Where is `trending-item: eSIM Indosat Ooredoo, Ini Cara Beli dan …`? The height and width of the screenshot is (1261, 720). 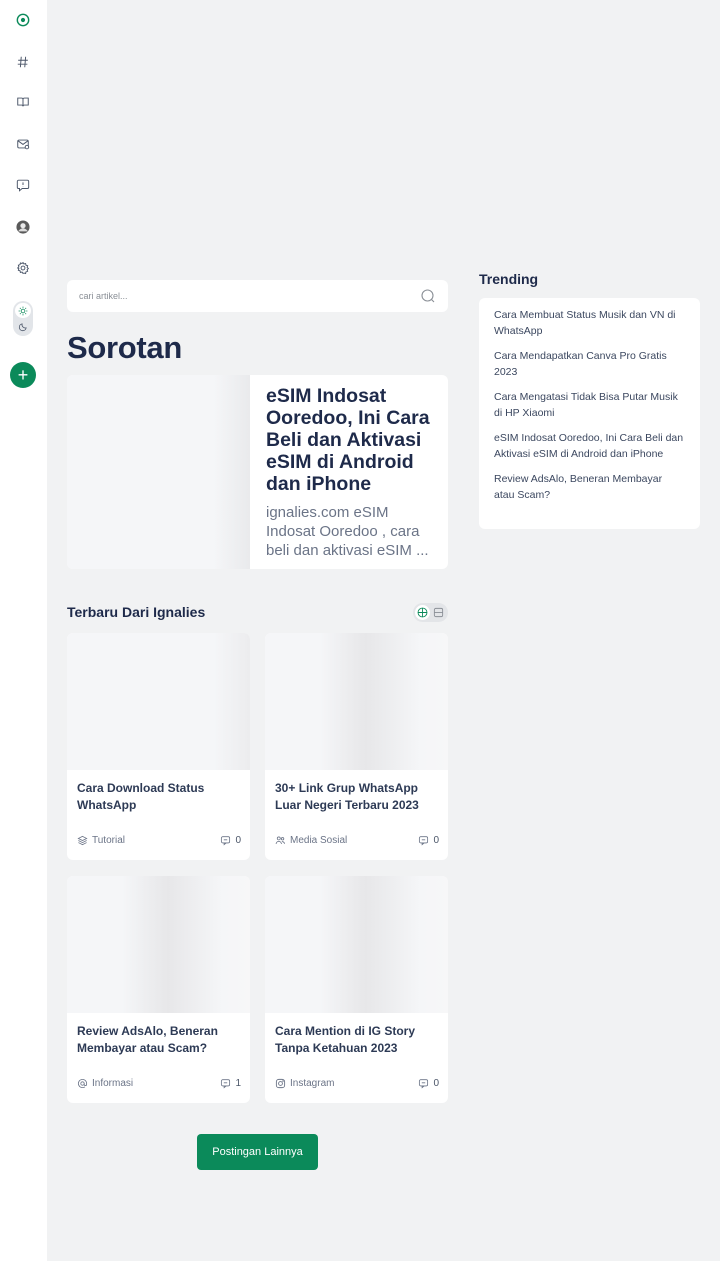 trending-item: eSIM Indosat Ooredoo, Ini Cara Beli dan … is located at coordinates (589, 446).